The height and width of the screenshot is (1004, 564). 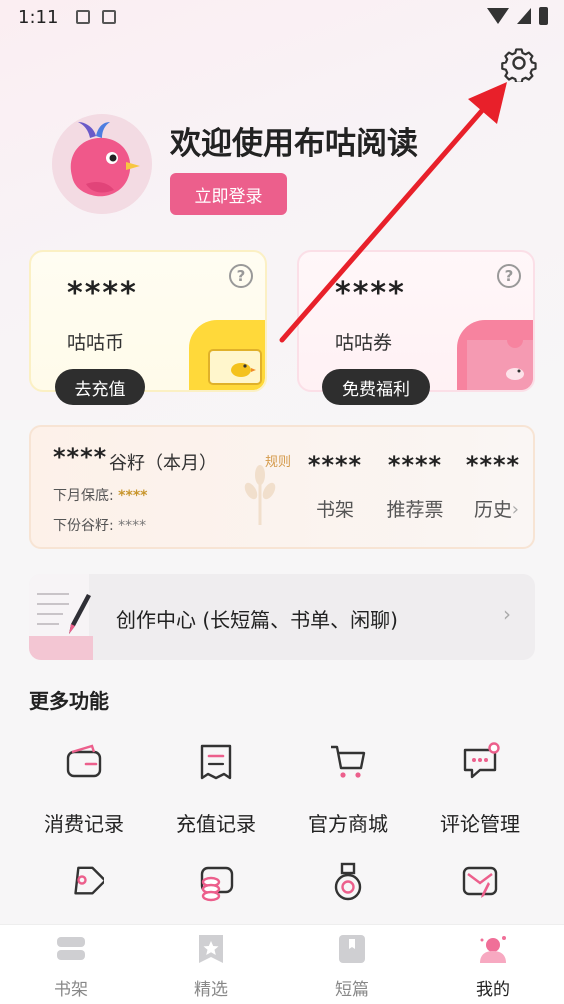 I want to click on nav-label: 书架, so click(x=71, y=990).